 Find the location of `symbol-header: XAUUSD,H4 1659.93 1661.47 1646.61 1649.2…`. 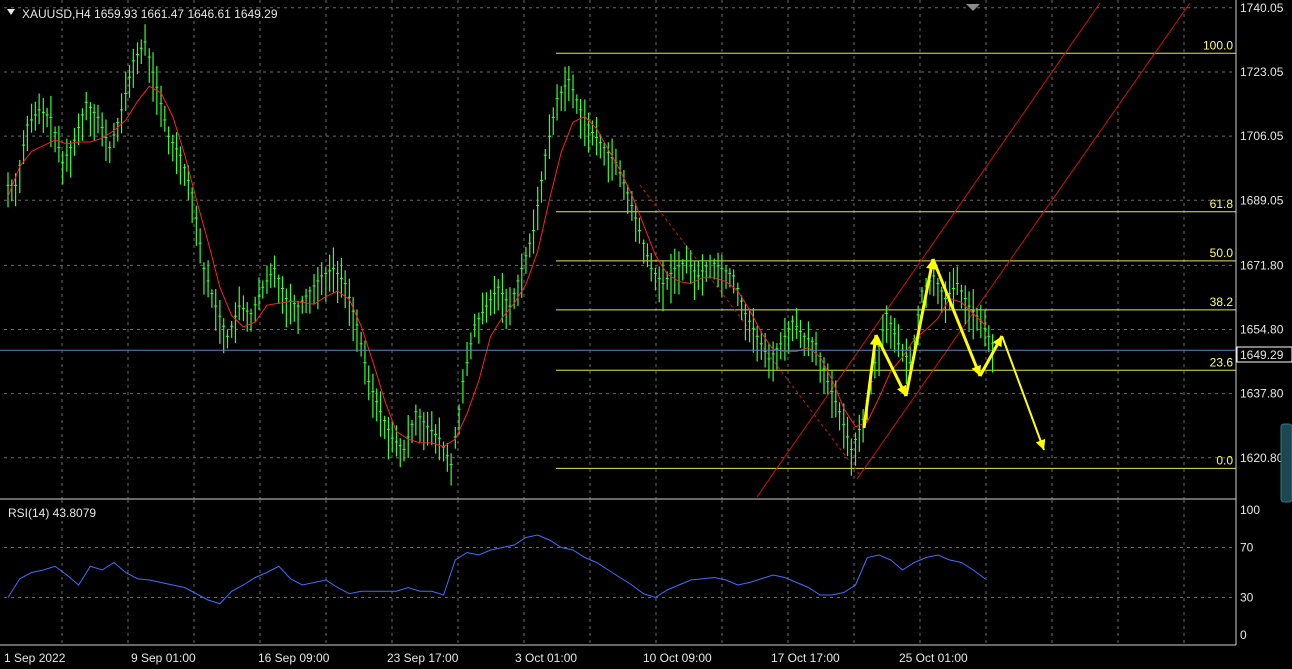

symbol-header: XAUUSD,H4 1659.93 1661.47 1646.61 1649.2… is located at coordinates (150, 14).